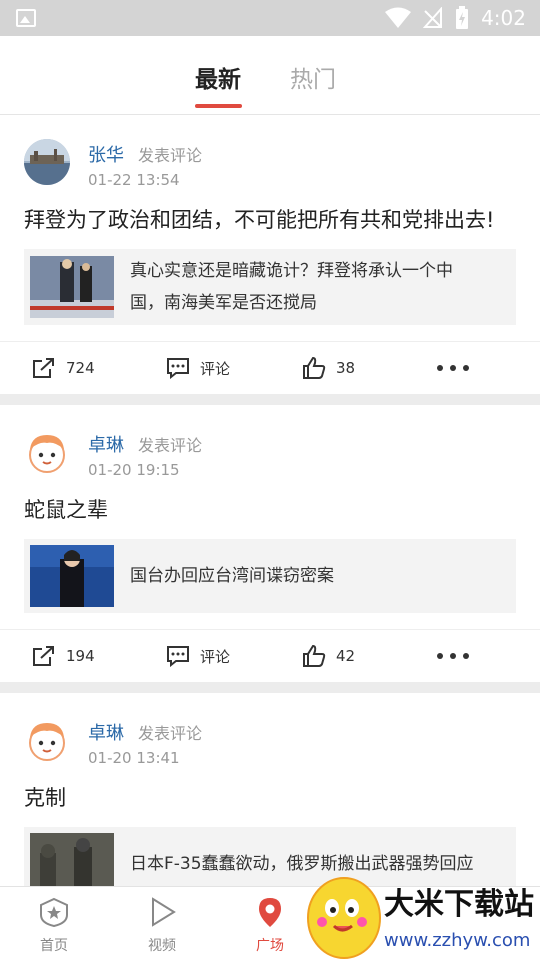 This screenshot has width=540, height=964. What do you see at coordinates (270, 912) in the screenshot?
I see `location-pin-icon` at bounding box center [270, 912].